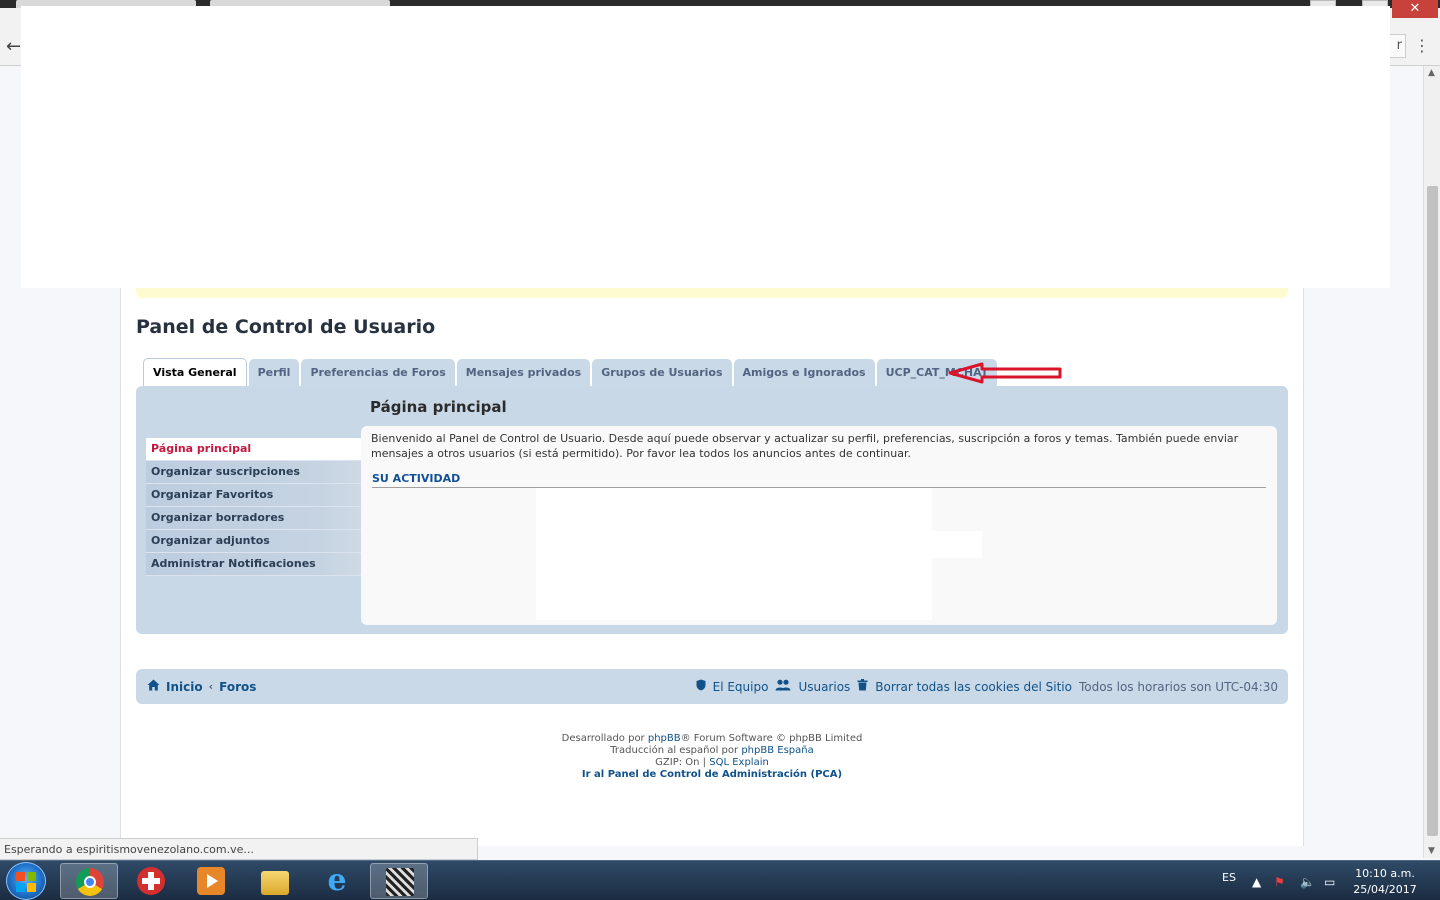  I want to click on close-window-button: ✕, so click(1415, 9).